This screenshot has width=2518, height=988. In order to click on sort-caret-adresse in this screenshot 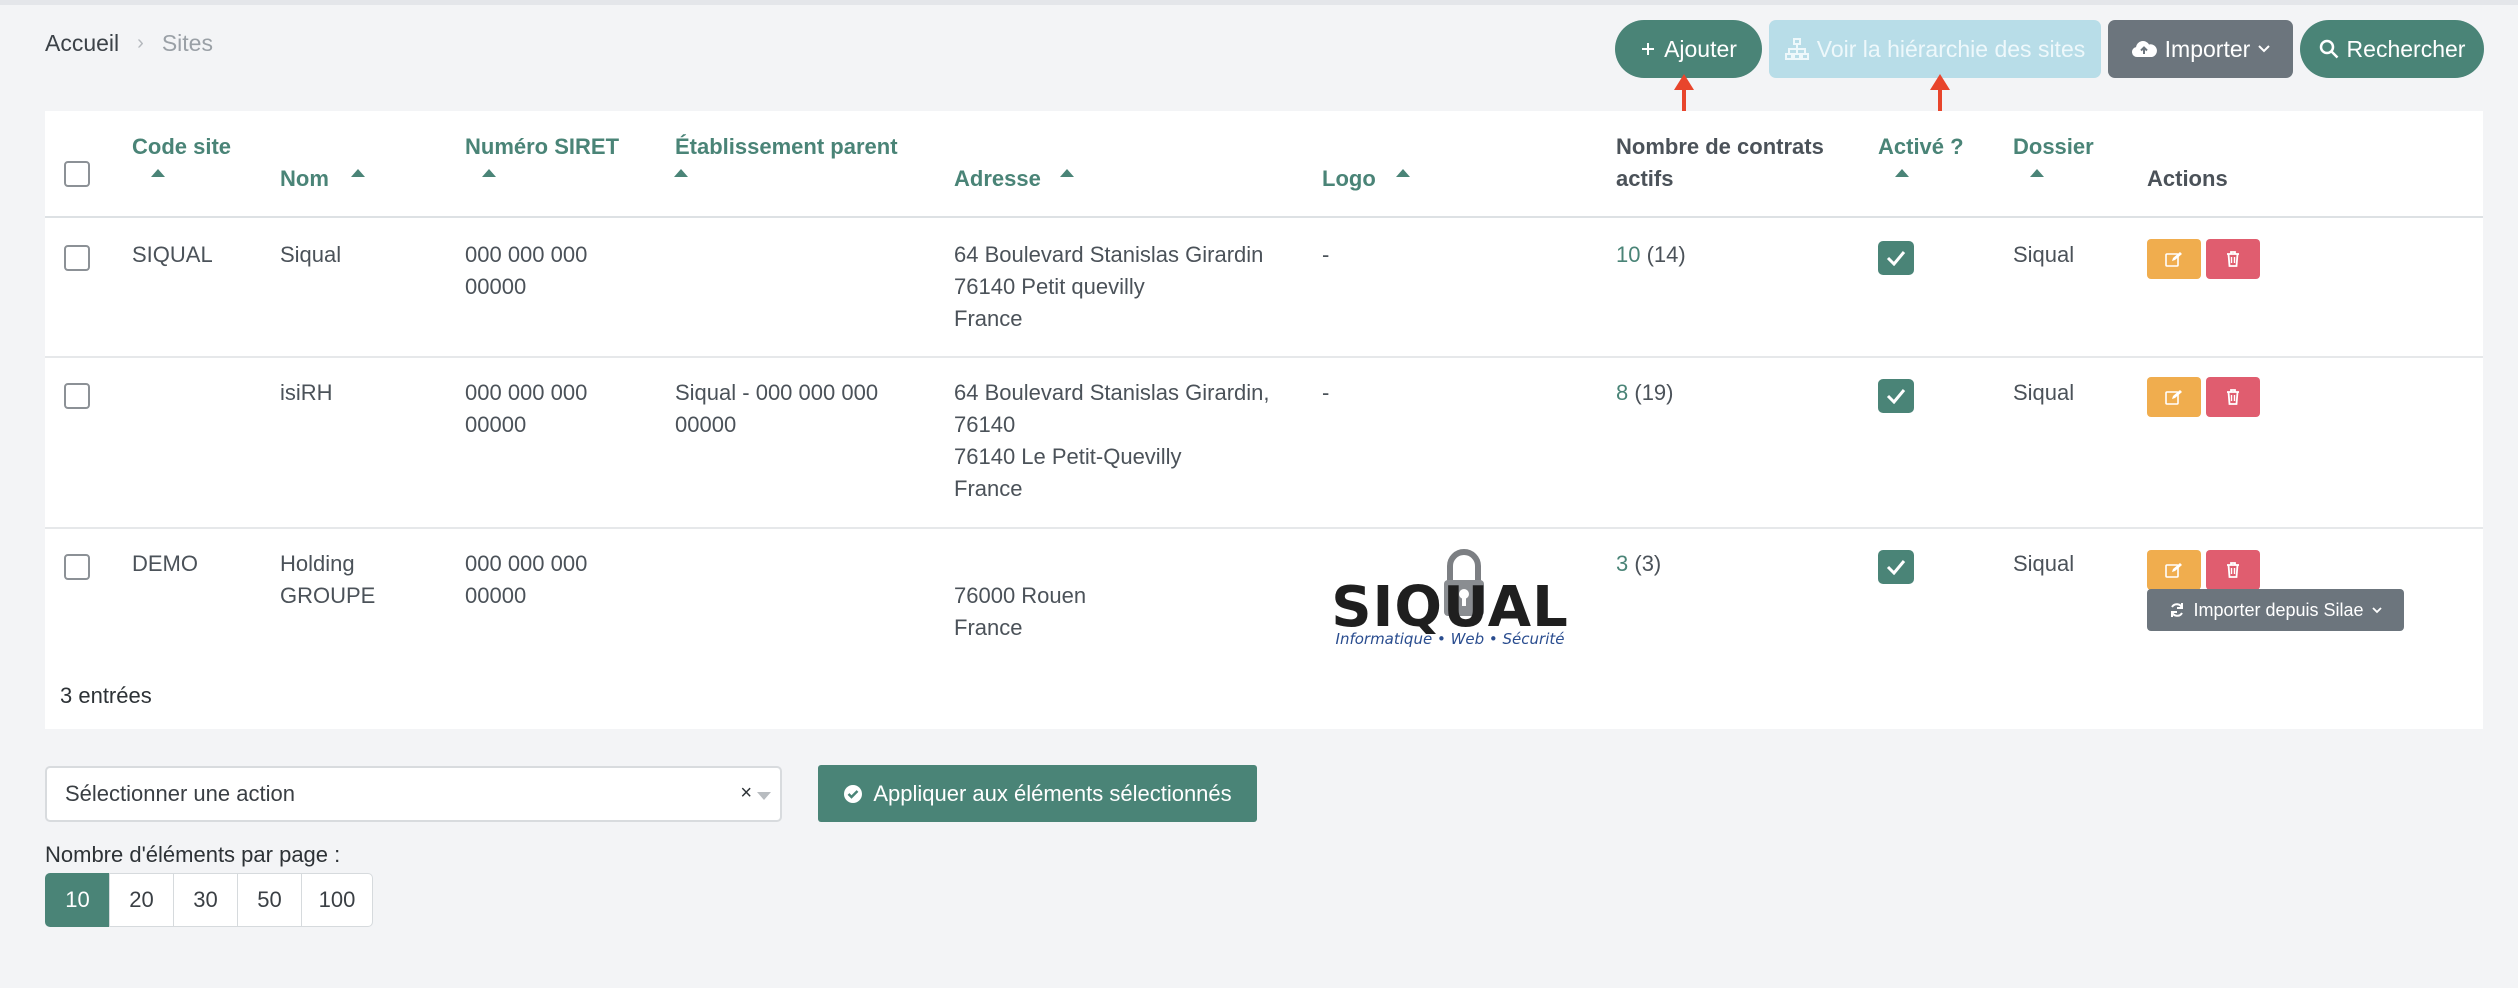, I will do `click(1067, 173)`.